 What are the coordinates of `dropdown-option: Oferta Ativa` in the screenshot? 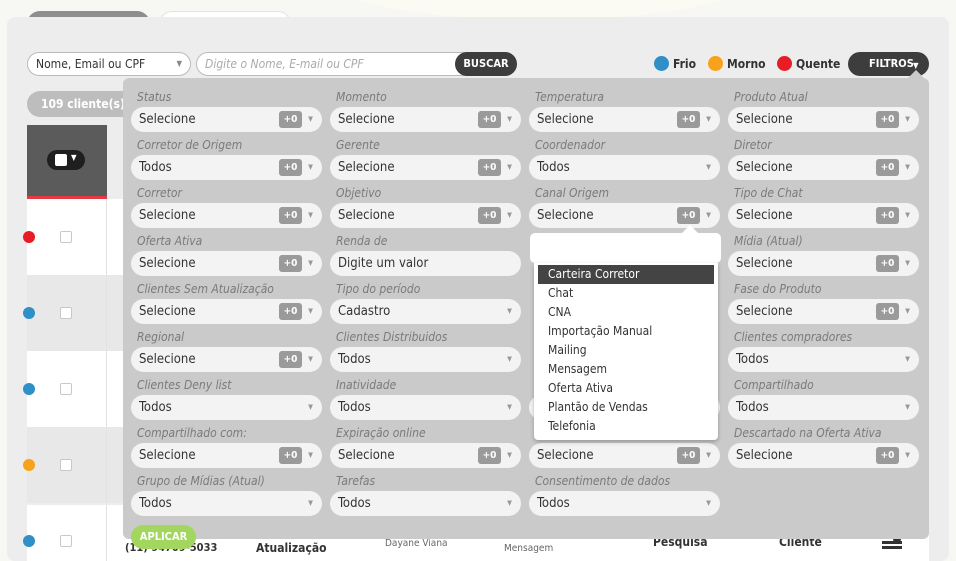 It's located at (626, 388).